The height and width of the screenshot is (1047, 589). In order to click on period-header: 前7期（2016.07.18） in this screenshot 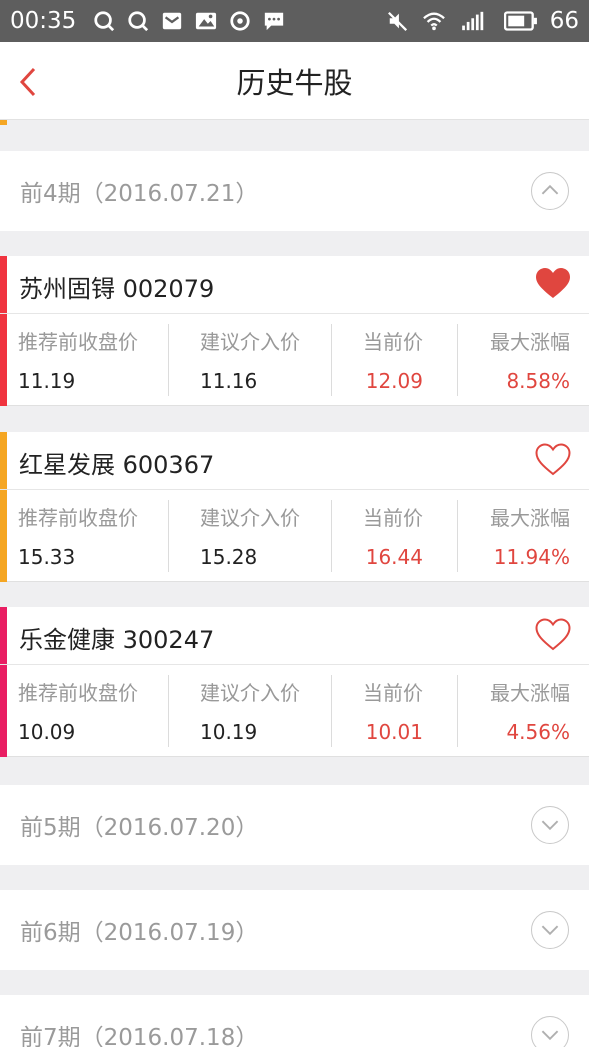, I will do `click(294, 1021)`.